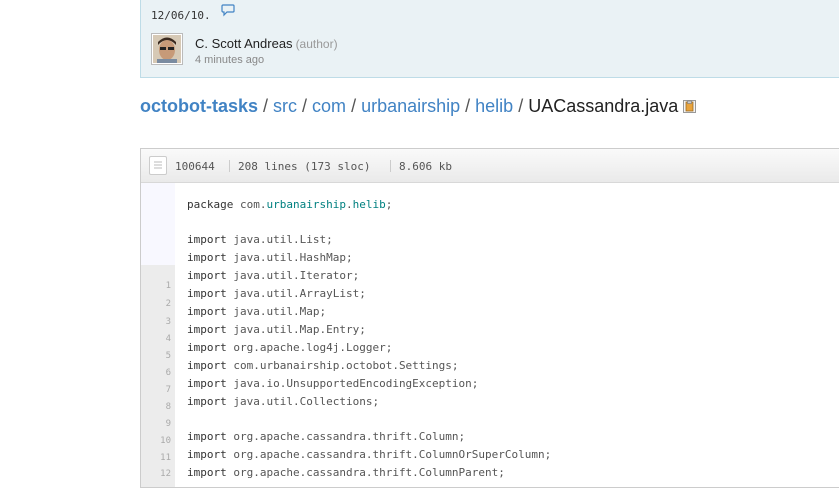 The width and height of the screenshot is (839, 488). Describe the element at coordinates (158, 224) in the screenshot. I see `gutter-header-area` at that location.